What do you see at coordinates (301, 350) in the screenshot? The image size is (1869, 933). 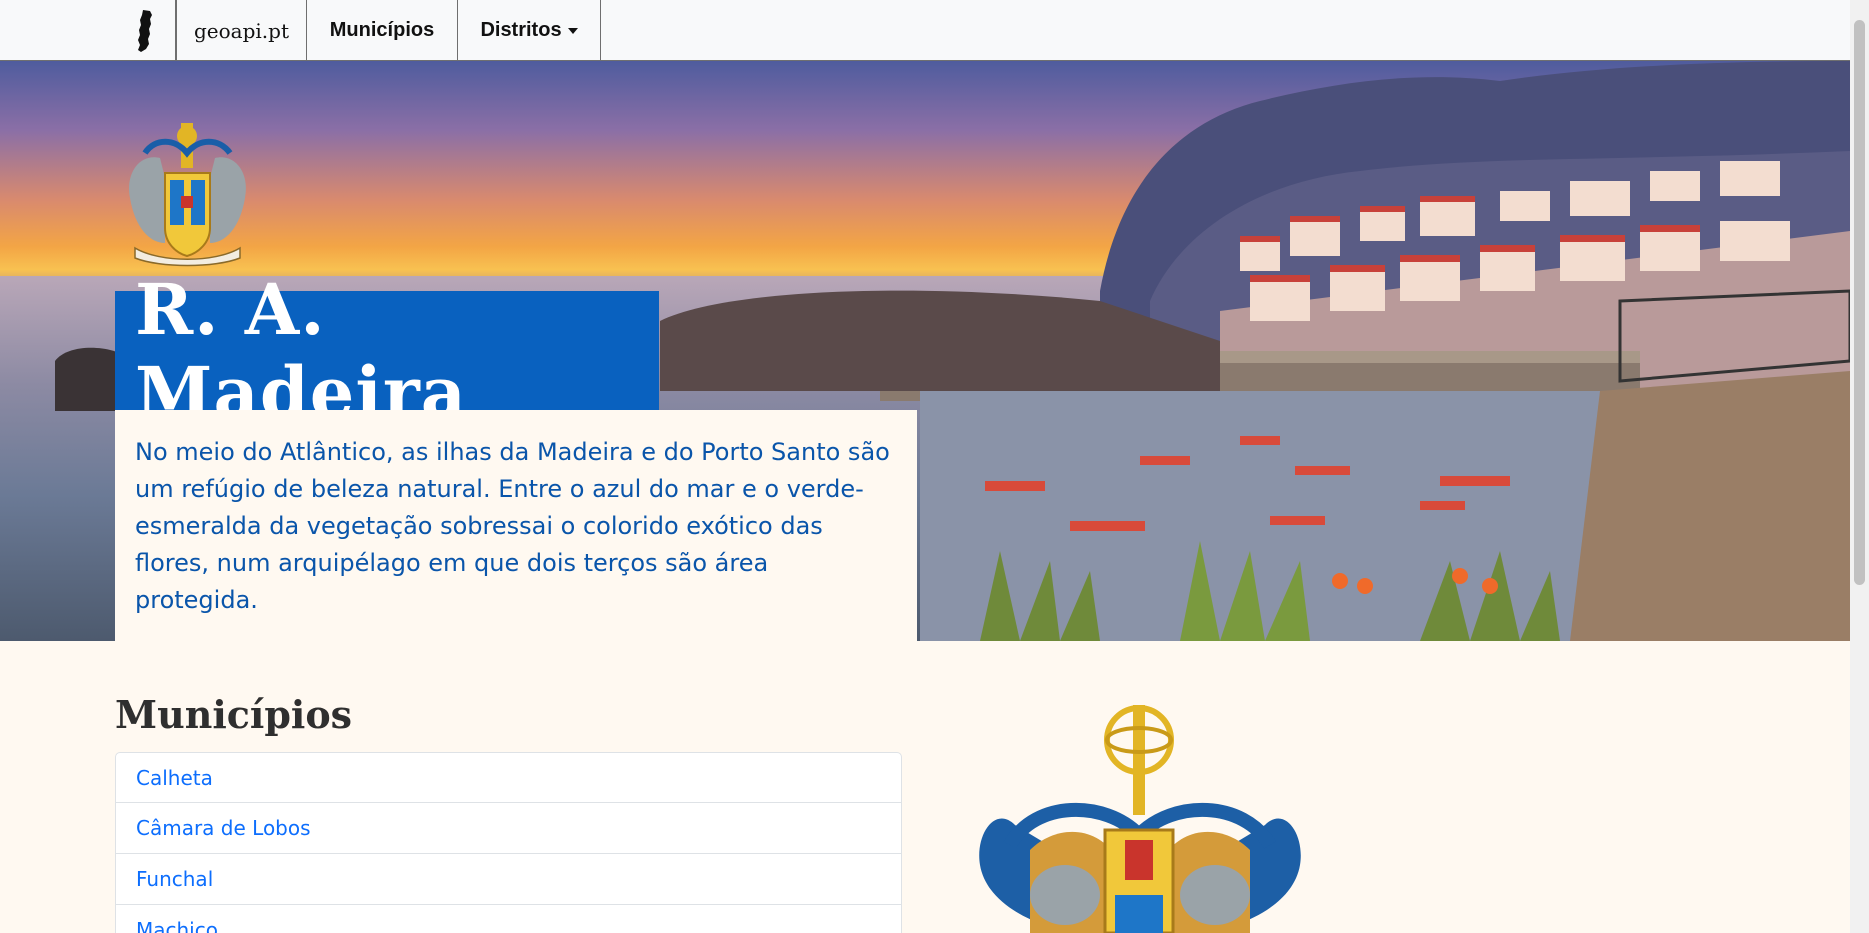 I see `page-title: R. A. Madeira` at bounding box center [301, 350].